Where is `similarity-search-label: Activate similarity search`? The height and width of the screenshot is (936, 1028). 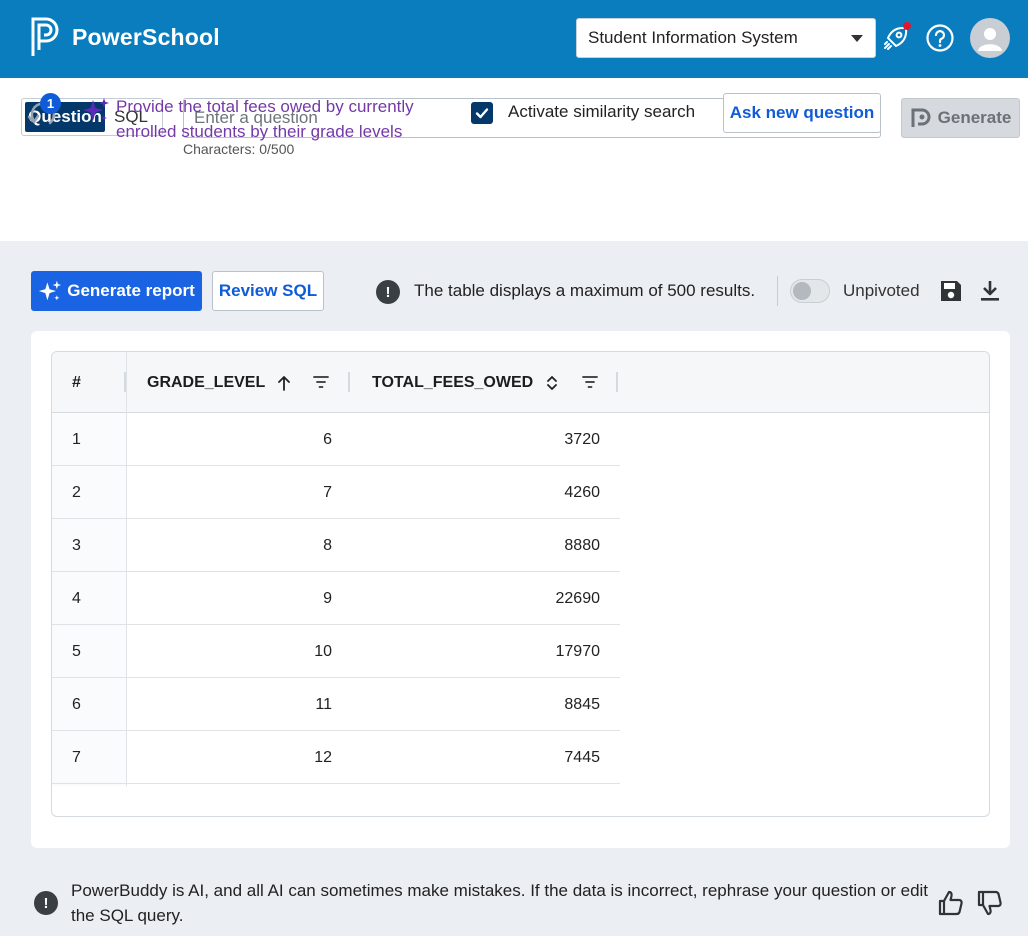
similarity-search-label: Activate similarity search is located at coordinates (602, 111).